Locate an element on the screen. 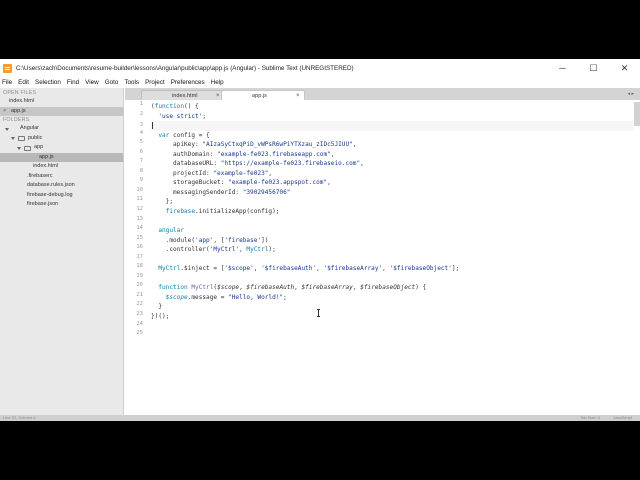 The width and height of the screenshot is (640, 480). close-window-button: ✕ is located at coordinates (624, 68).